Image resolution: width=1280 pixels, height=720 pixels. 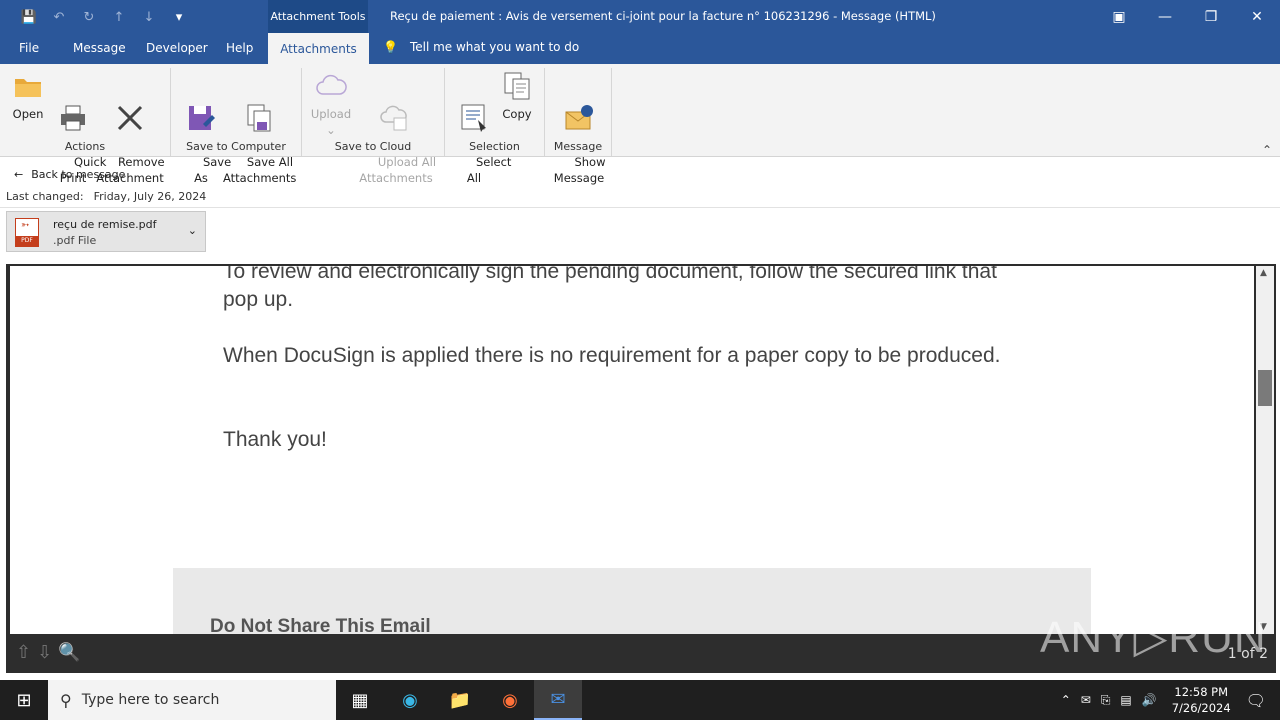 What do you see at coordinates (510, 700) in the screenshot?
I see `firefox-icon: ◉` at bounding box center [510, 700].